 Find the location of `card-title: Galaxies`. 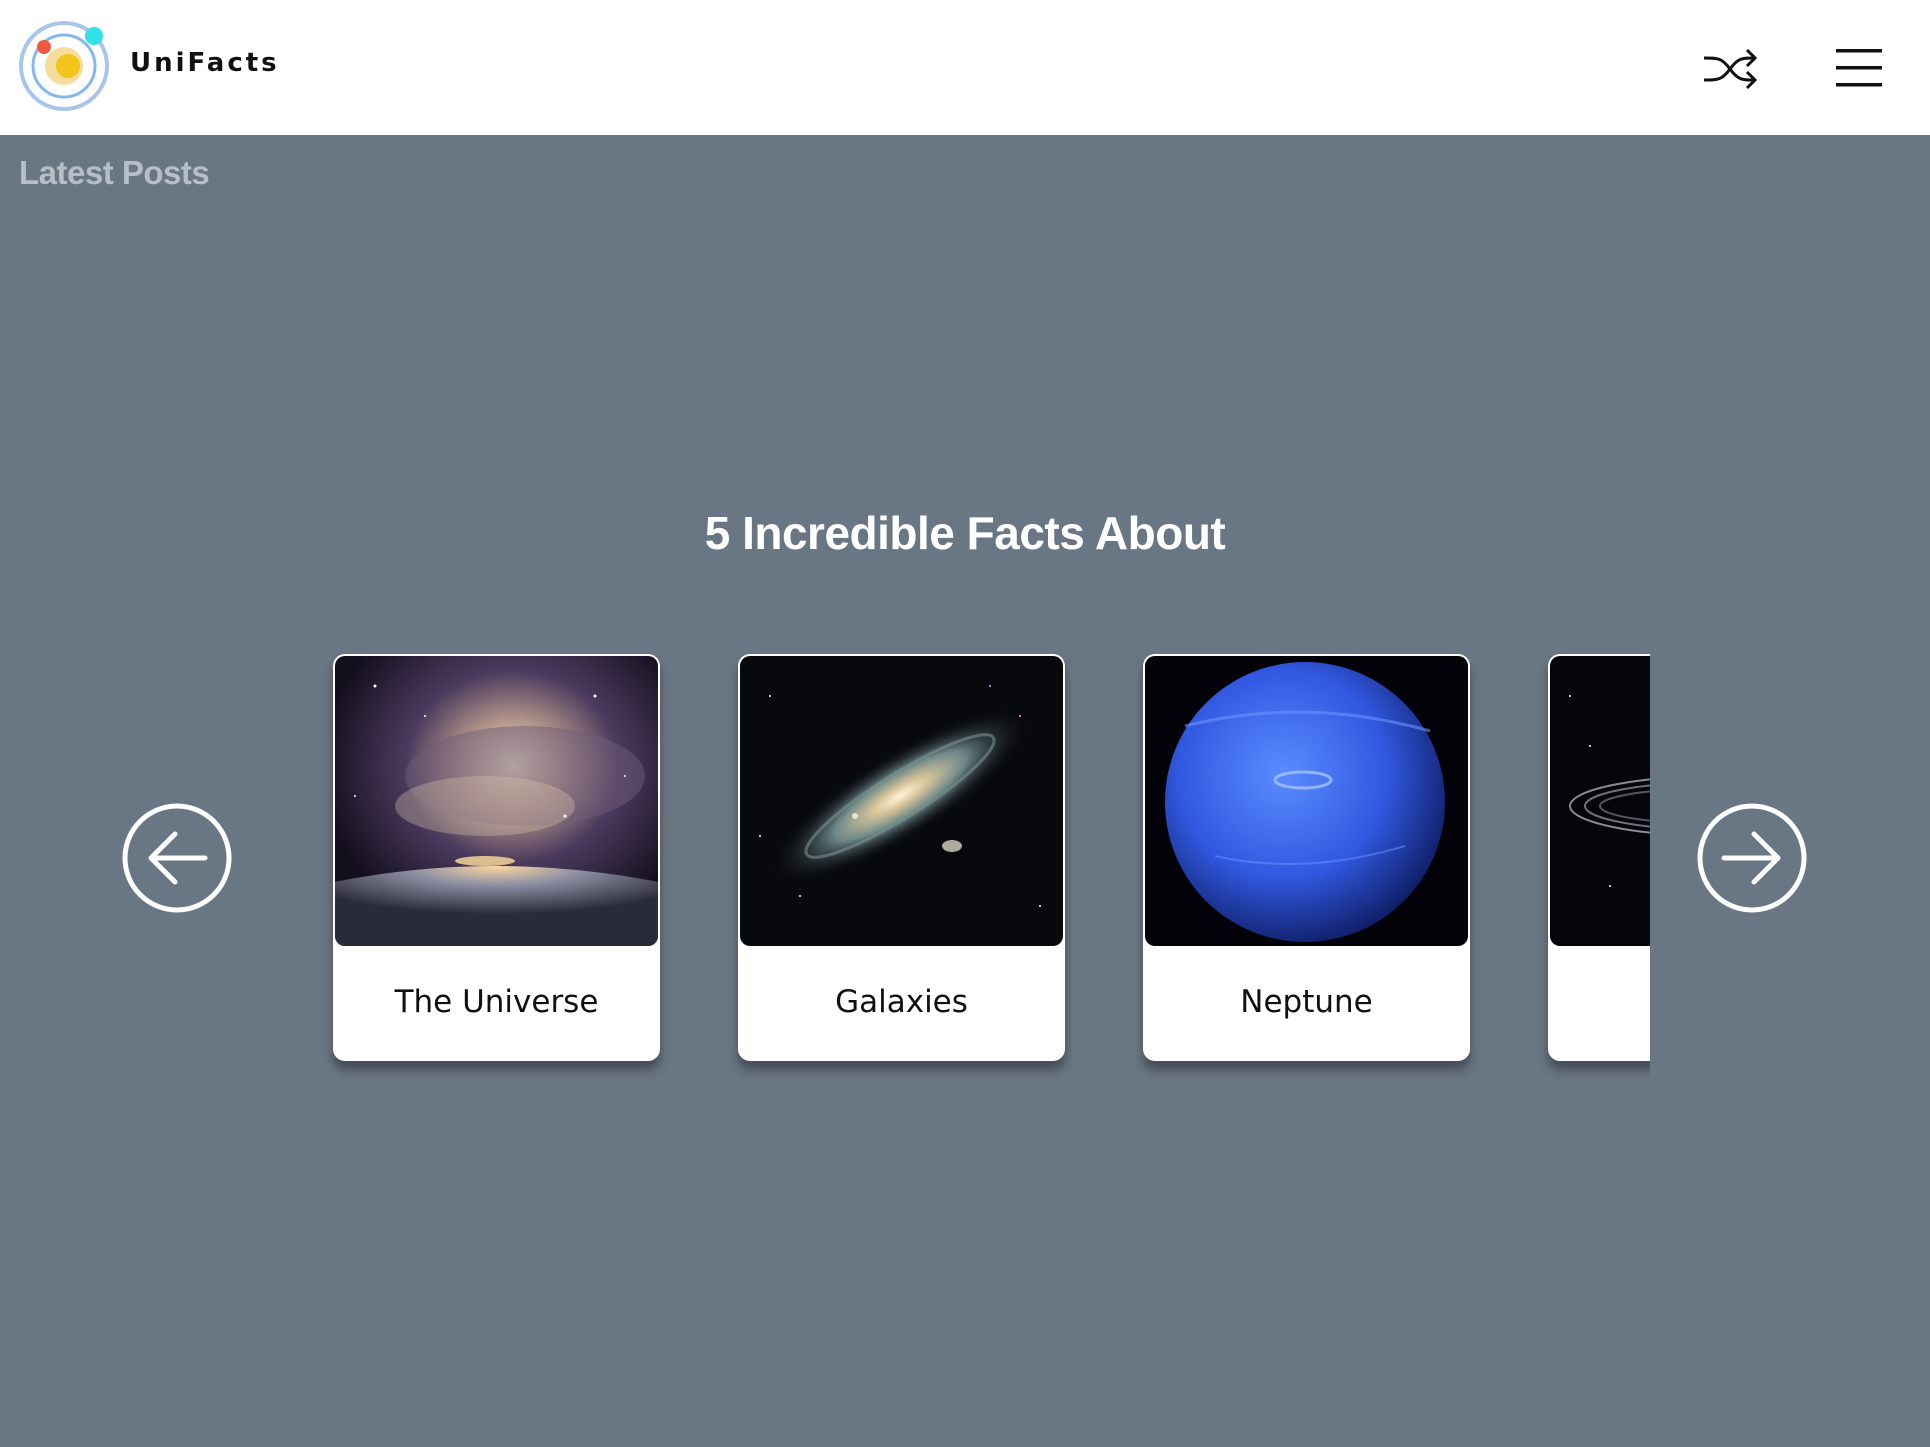

card-title: Galaxies is located at coordinates (901, 1002).